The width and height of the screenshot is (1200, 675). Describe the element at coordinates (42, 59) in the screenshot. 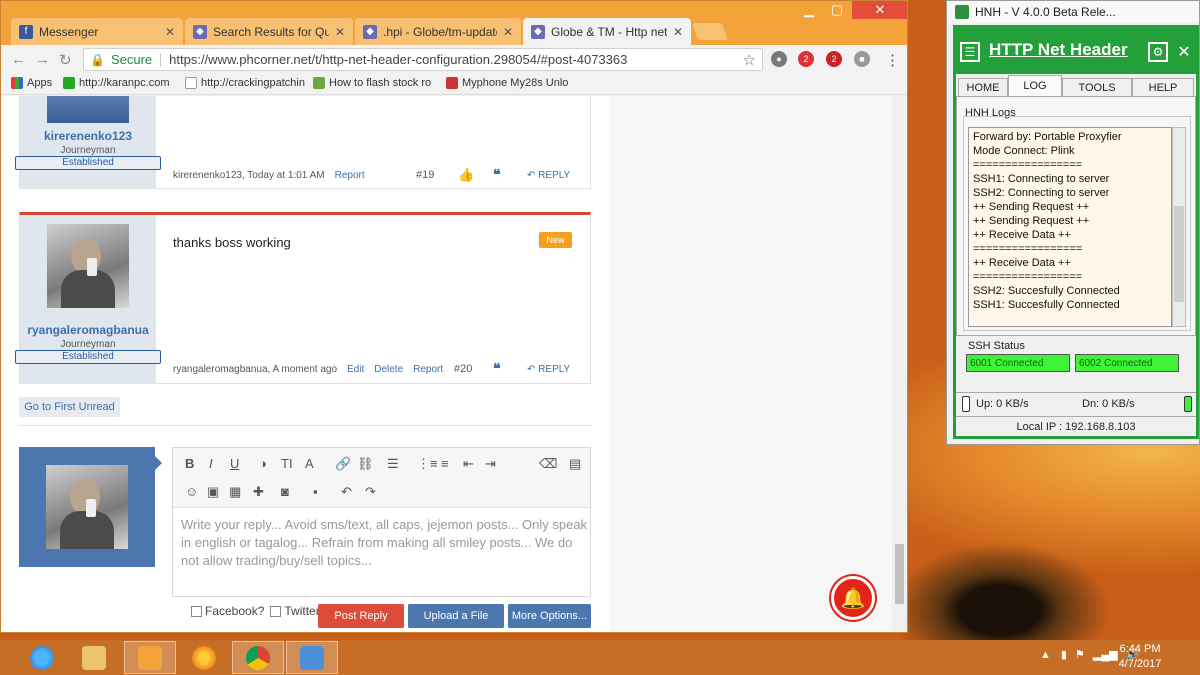

I see `forward-arrow-icon: →` at that location.